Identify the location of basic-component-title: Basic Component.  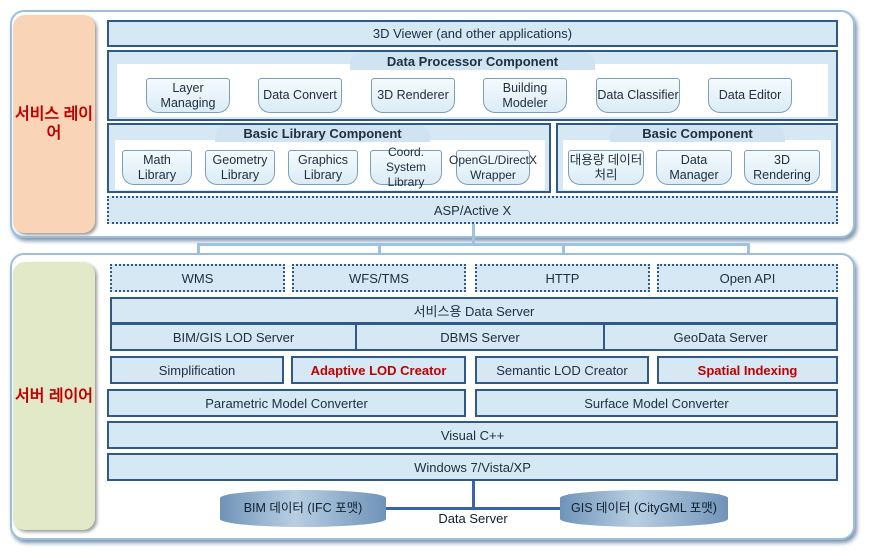
(697, 133).